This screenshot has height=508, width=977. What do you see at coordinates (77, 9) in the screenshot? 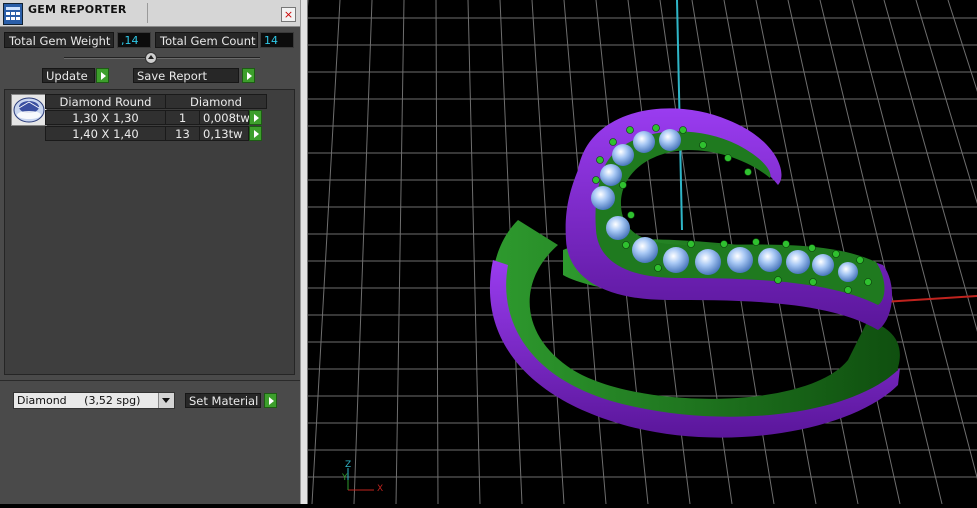
I see `panel-title: GEM REPORTER` at bounding box center [77, 9].